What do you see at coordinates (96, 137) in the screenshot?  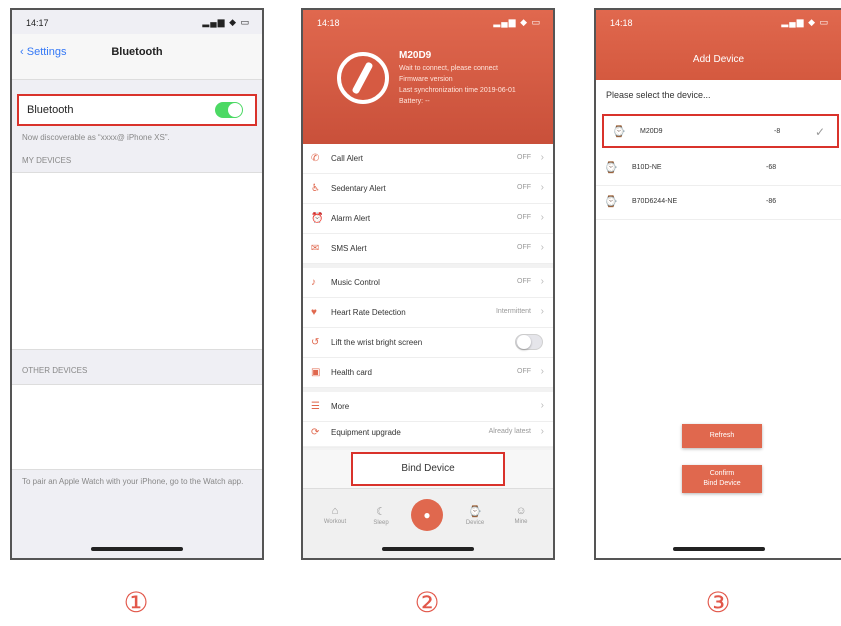 I see `discoverable-caption: Now discoverable as “xxxx@ iPhone XS”.` at bounding box center [96, 137].